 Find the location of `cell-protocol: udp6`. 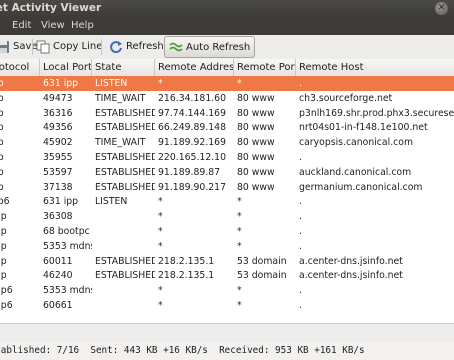

cell-protocol: udp6 is located at coordinates (6, 291).